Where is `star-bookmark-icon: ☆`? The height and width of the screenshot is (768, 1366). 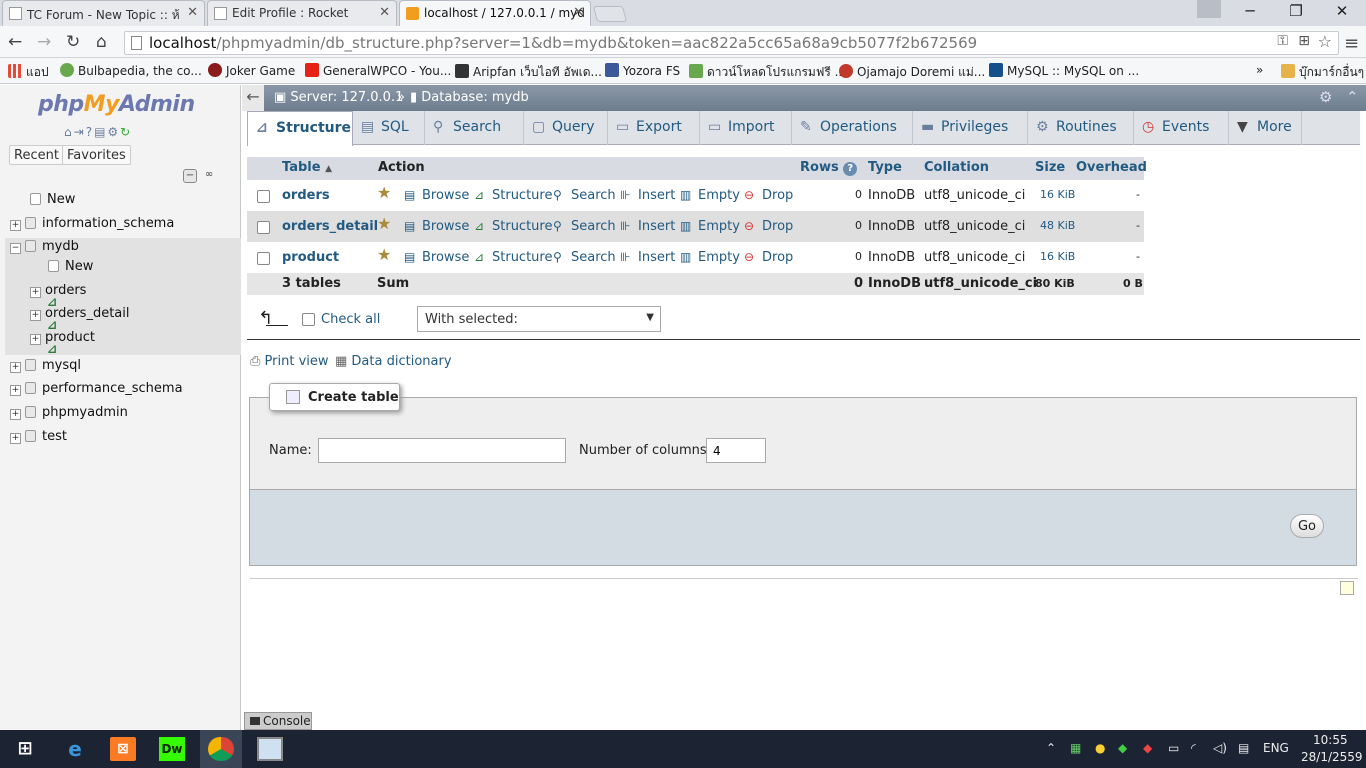
star-bookmark-icon: ☆ is located at coordinates (1325, 41).